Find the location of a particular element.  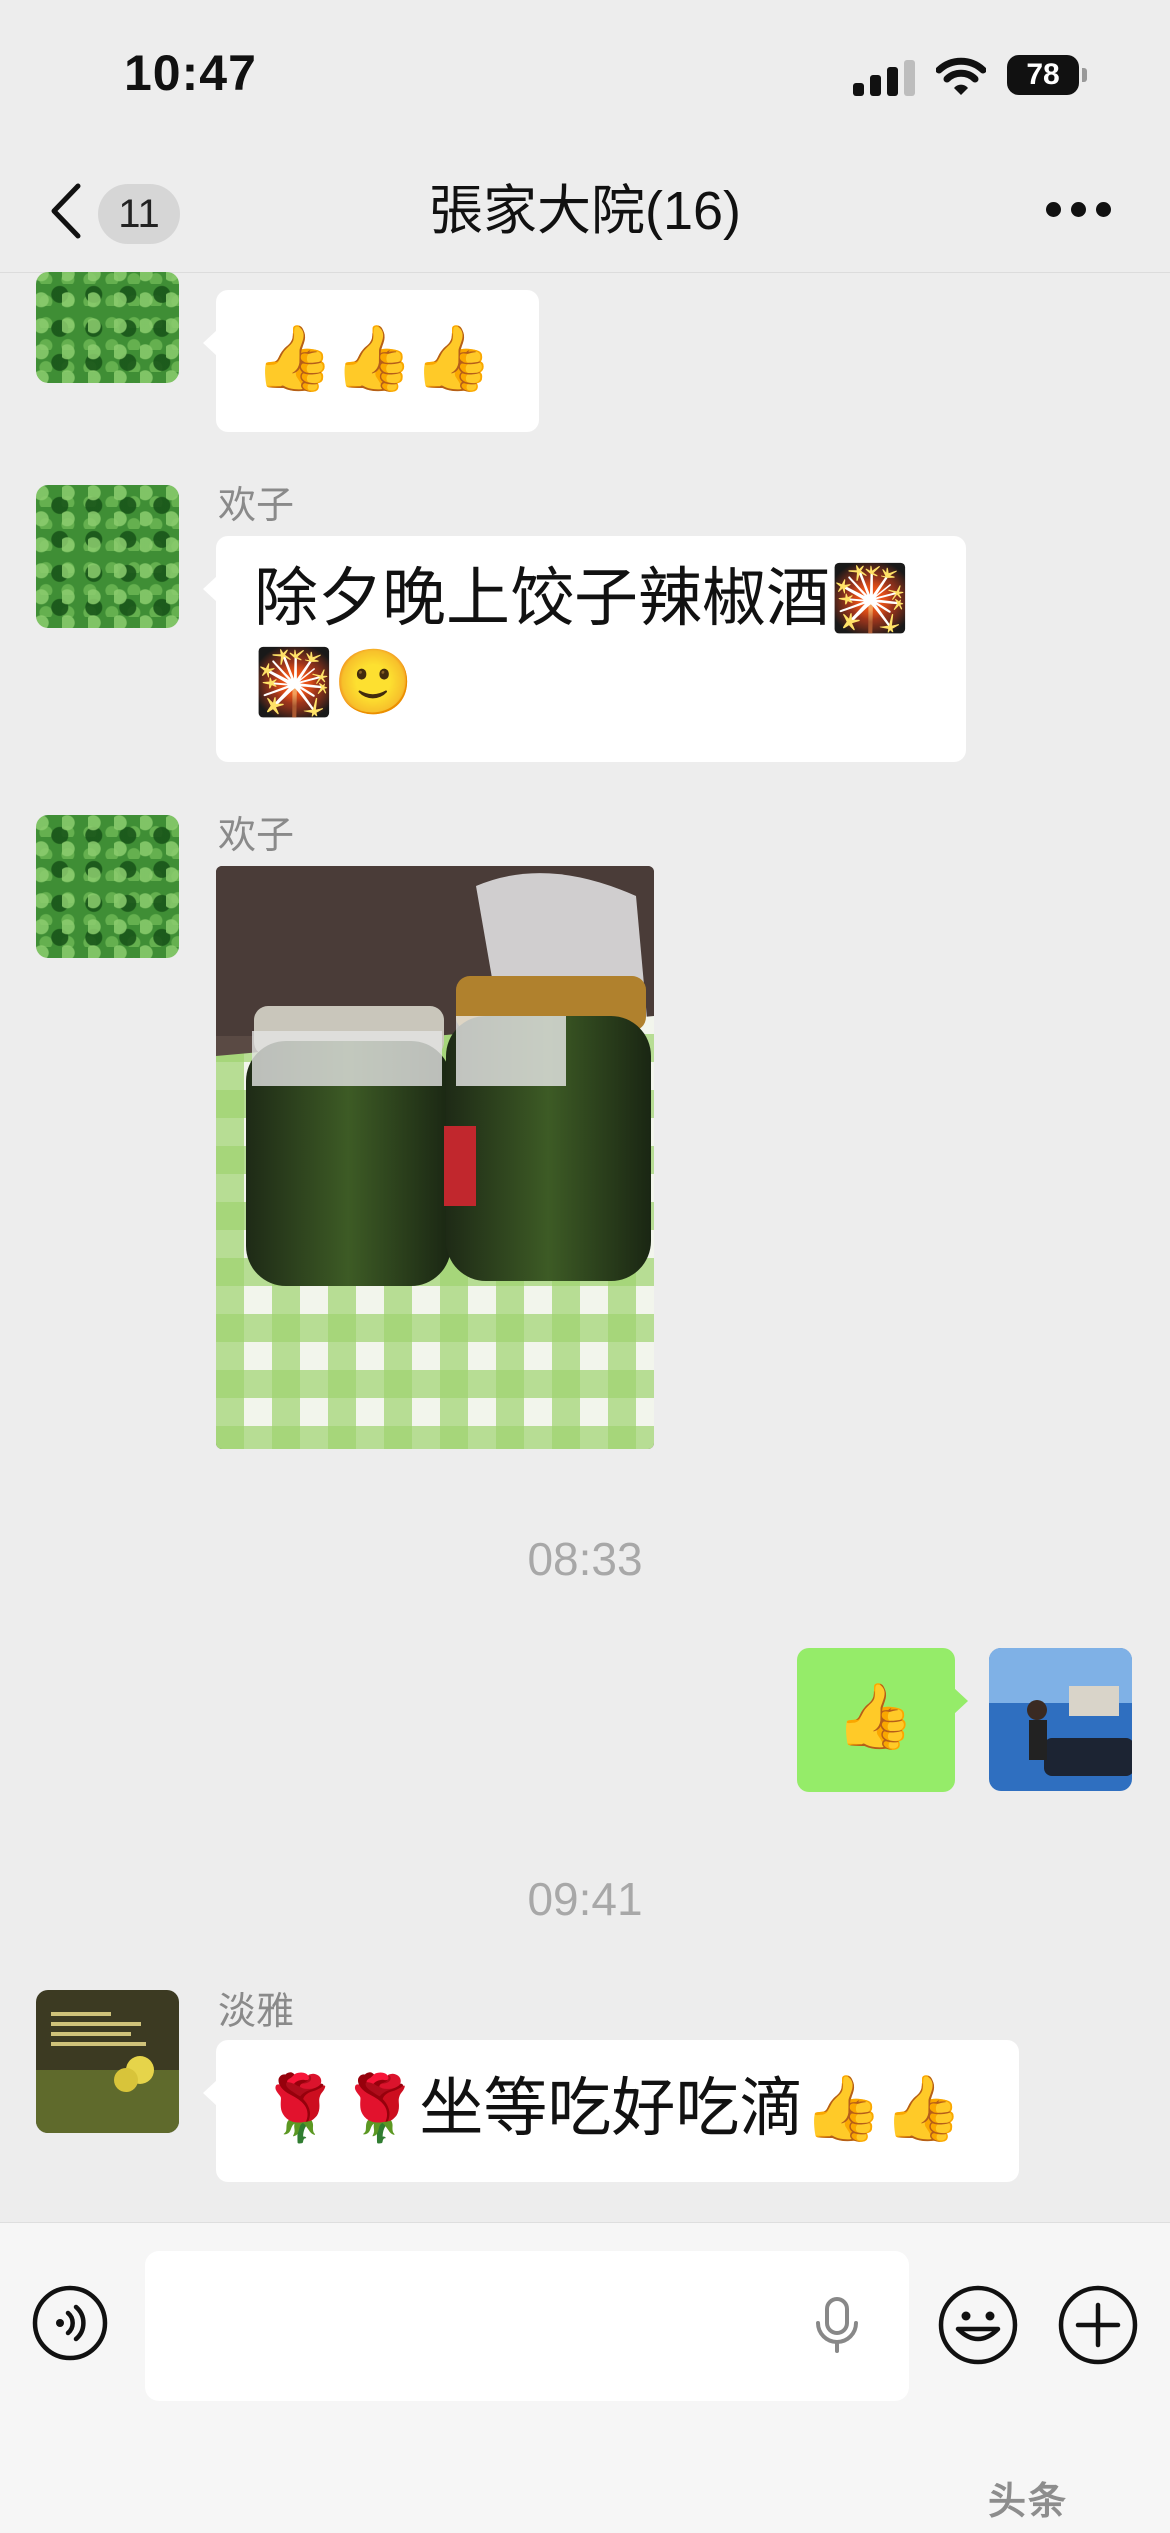

battery-icon: 78 is located at coordinates (1047, 75).